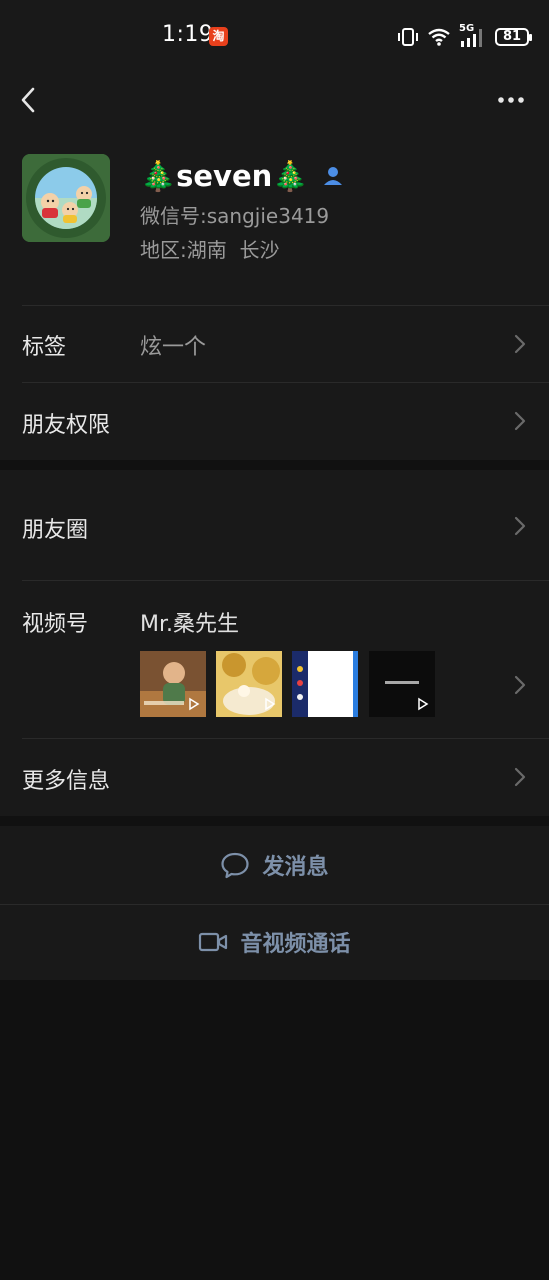 The image size is (549, 1280). I want to click on person-icon, so click(333, 176).